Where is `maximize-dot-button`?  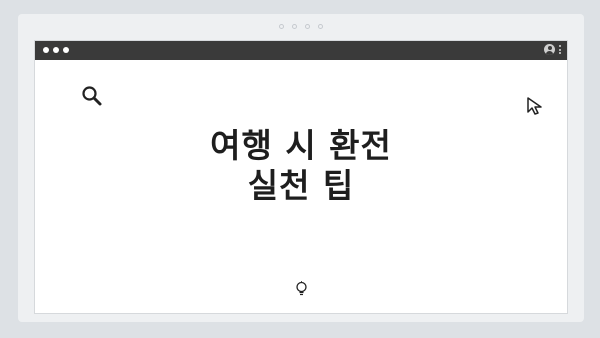 maximize-dot-button is located at coordinates (66, 50).